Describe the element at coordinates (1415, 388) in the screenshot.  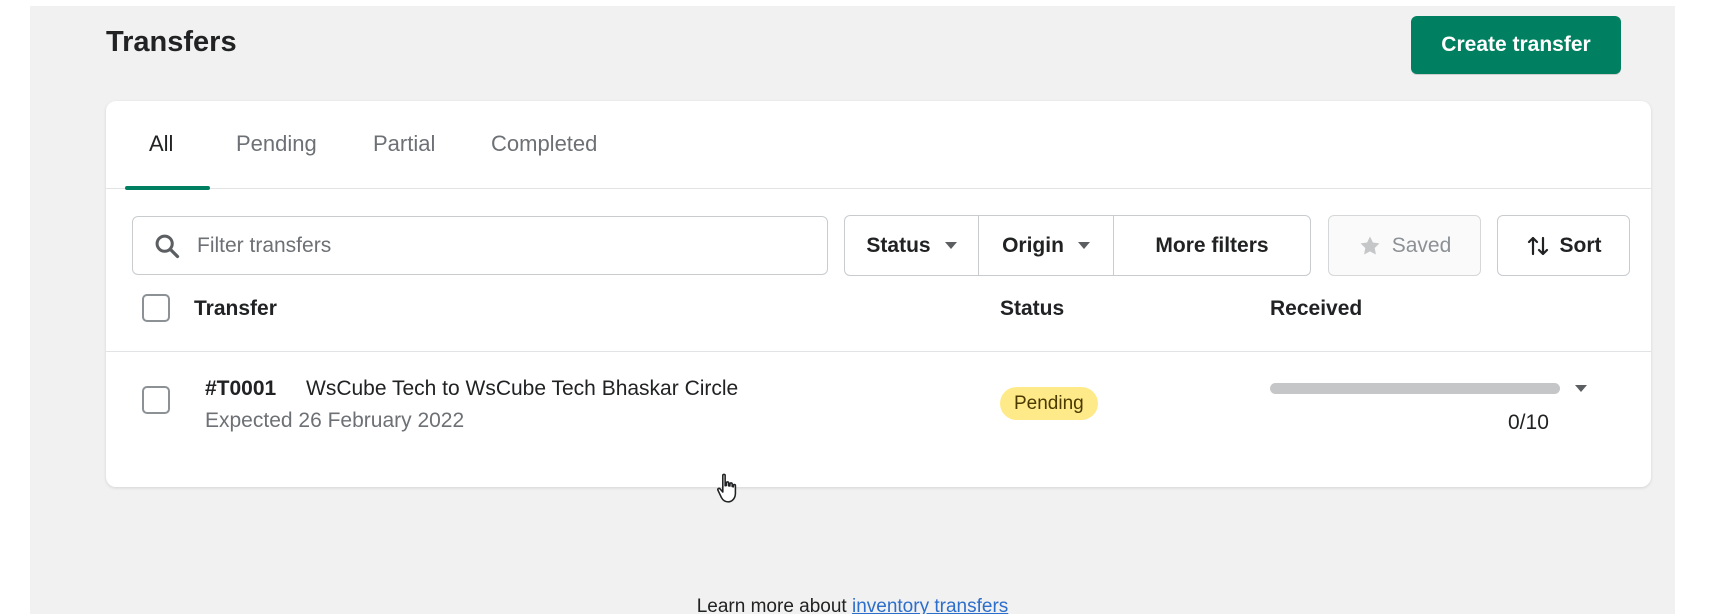
I see `received-progress-bar` at that location.